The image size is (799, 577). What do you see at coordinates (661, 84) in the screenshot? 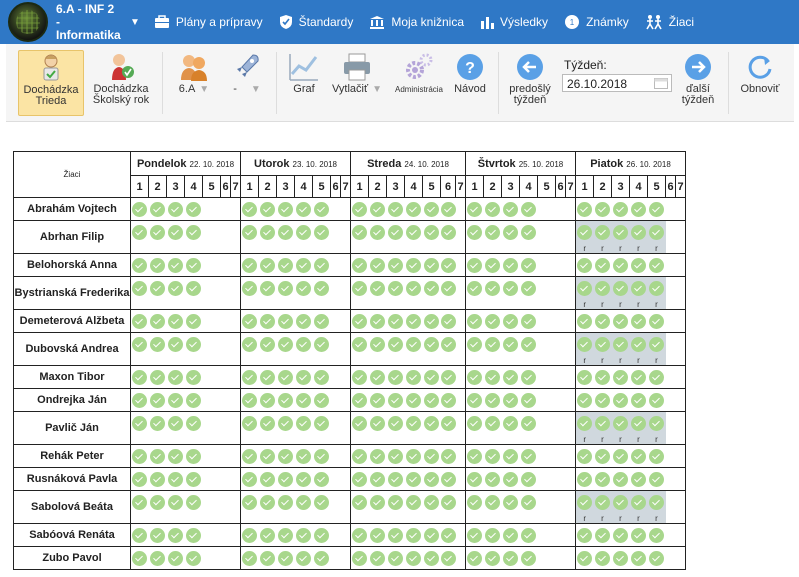
I see `calendar-icon` at bounding box center [661, 84].